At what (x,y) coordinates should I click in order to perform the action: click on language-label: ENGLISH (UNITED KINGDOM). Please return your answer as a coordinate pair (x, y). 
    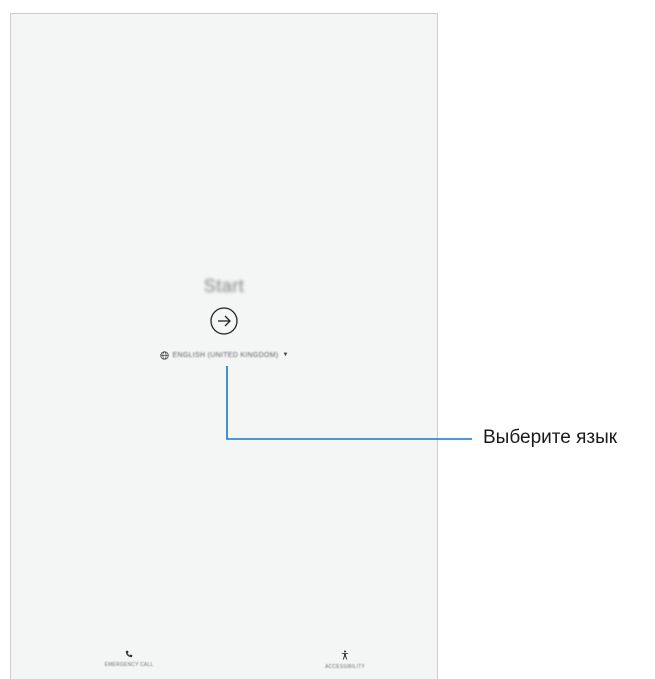
    Looking at the image, I should click on (225, 355).